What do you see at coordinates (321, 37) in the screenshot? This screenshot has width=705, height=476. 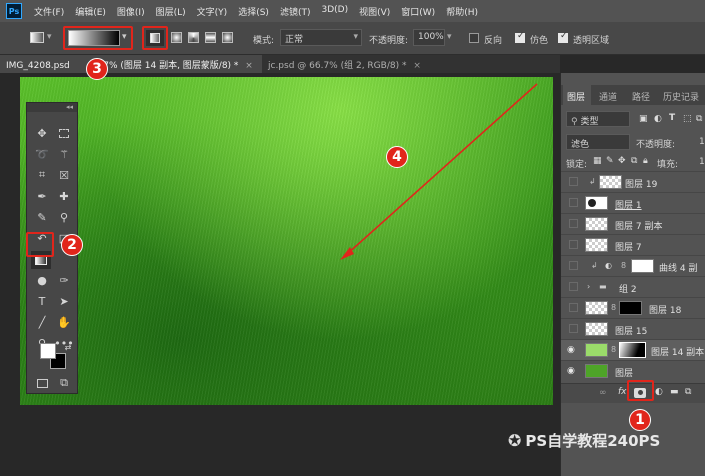 I see `mode-select: 正常 ▾` at bounding box center [321, 37].